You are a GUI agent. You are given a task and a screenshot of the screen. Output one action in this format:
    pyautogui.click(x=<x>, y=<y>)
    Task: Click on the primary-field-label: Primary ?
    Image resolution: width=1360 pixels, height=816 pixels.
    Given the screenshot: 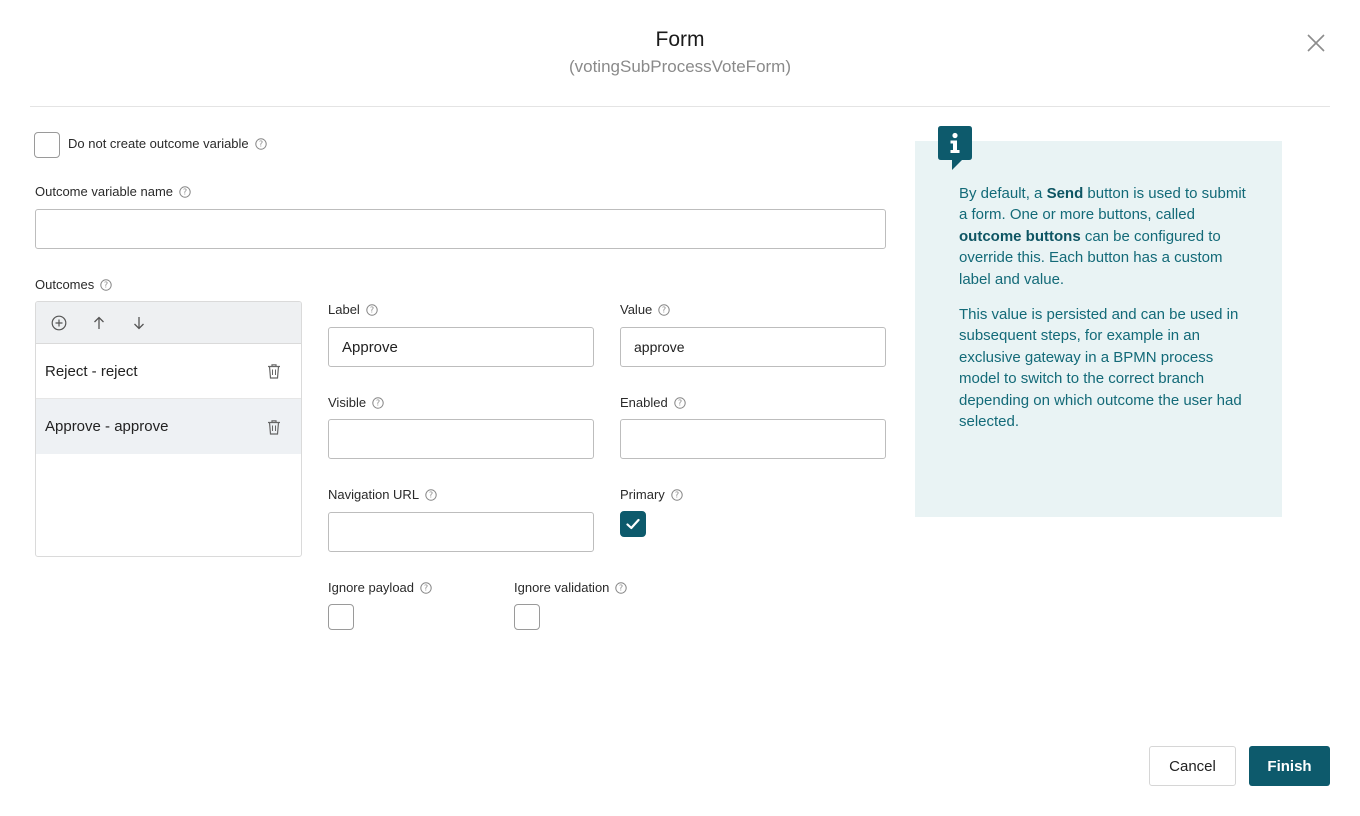 What is the action you would take?
    pyautogui.click(x=651, y=494)
    